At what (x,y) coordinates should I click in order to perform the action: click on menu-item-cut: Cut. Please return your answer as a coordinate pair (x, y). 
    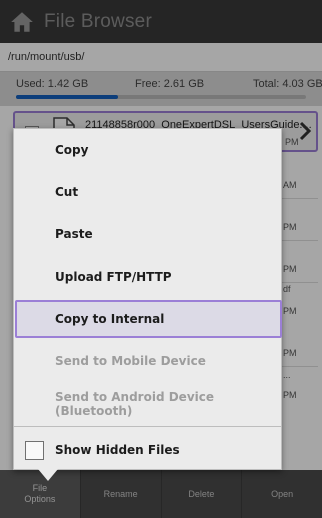
    Looking at the image, I should click on (147, 192).